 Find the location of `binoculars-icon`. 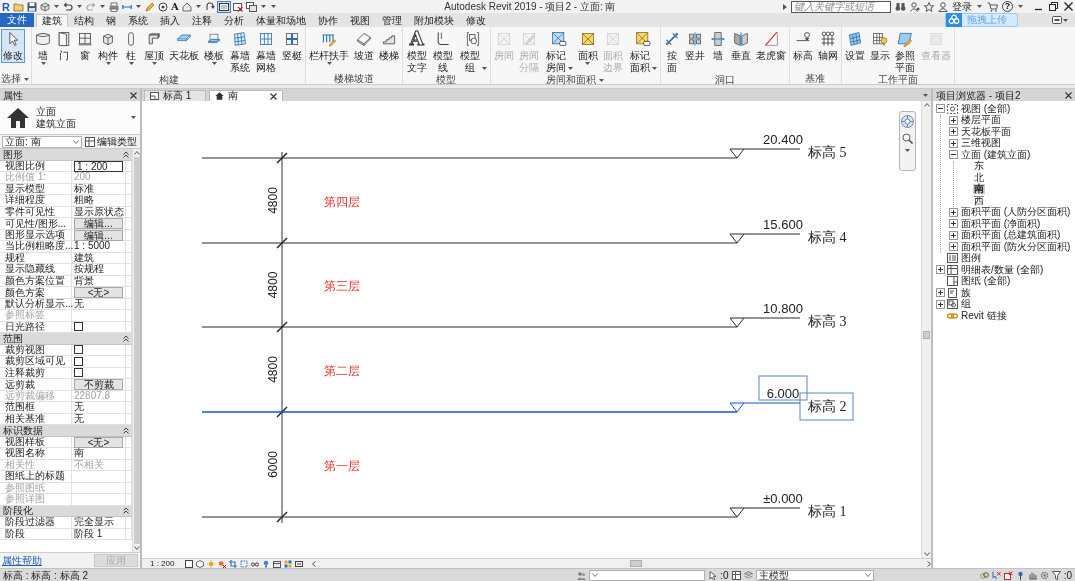

binoculars-icon is located at coordinates (900, 6).